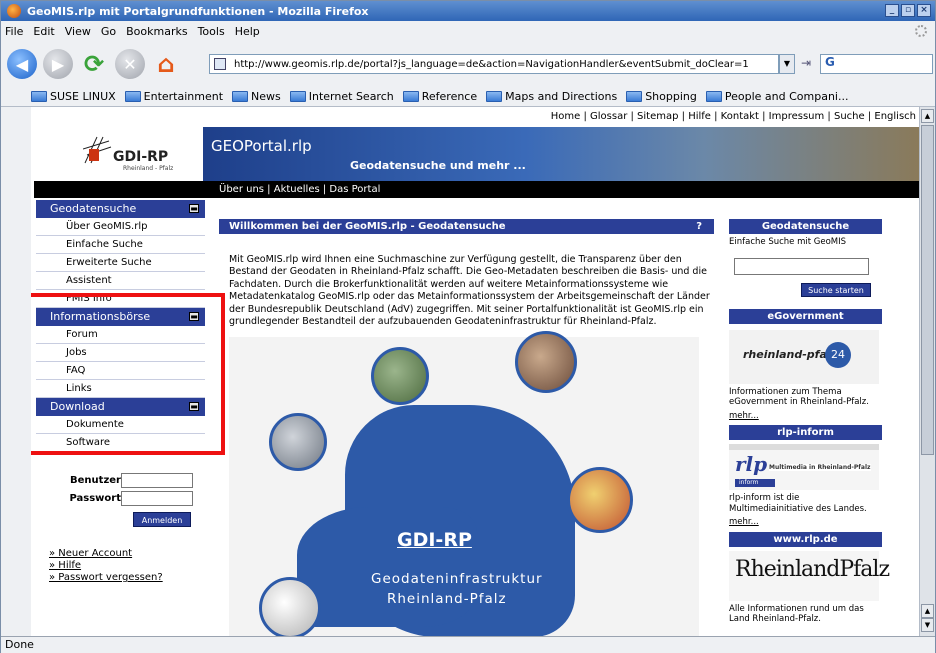  What do you see at coordinates (892, 10) in the screenshot?
I see `minimize-button: _` at bounding box center [892, 10].